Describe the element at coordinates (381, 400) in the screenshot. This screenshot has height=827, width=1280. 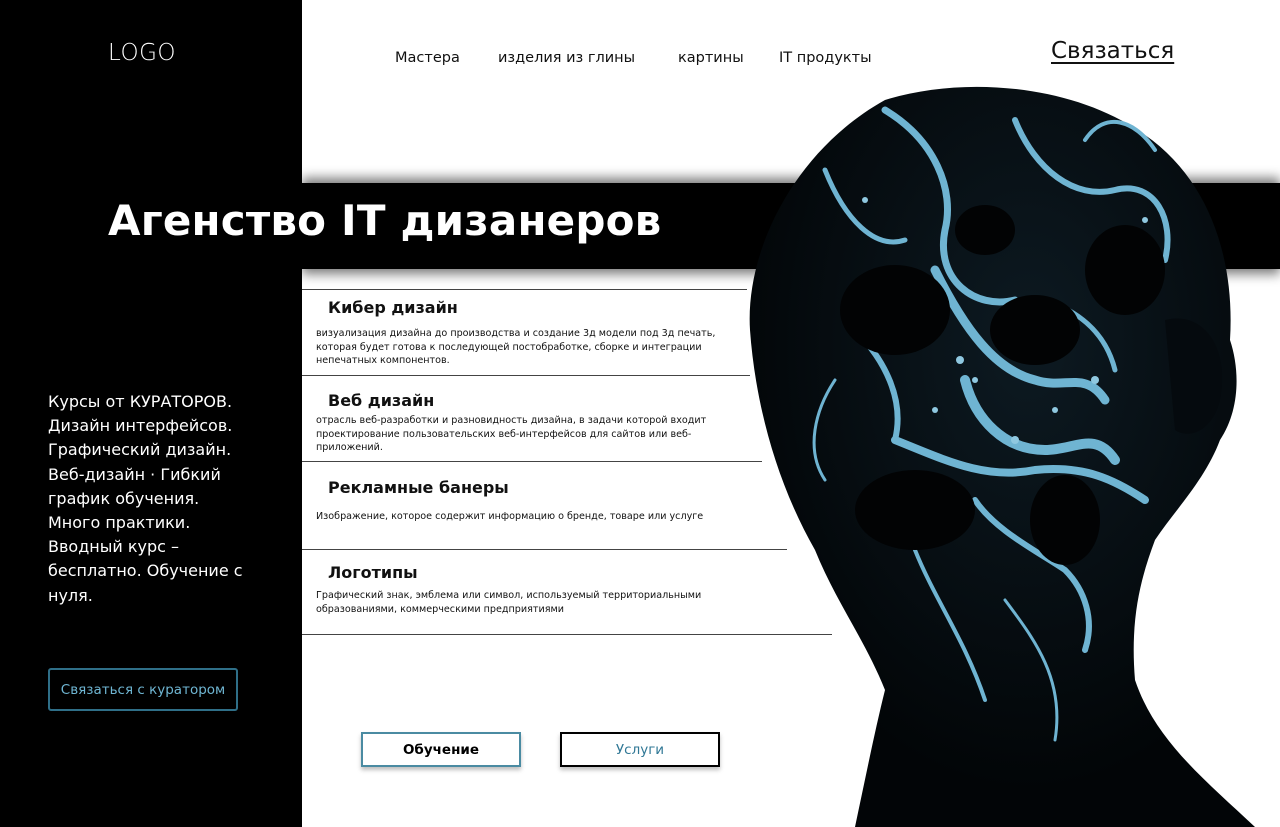
I see `service-title-web: Веб дизайн` at that location.